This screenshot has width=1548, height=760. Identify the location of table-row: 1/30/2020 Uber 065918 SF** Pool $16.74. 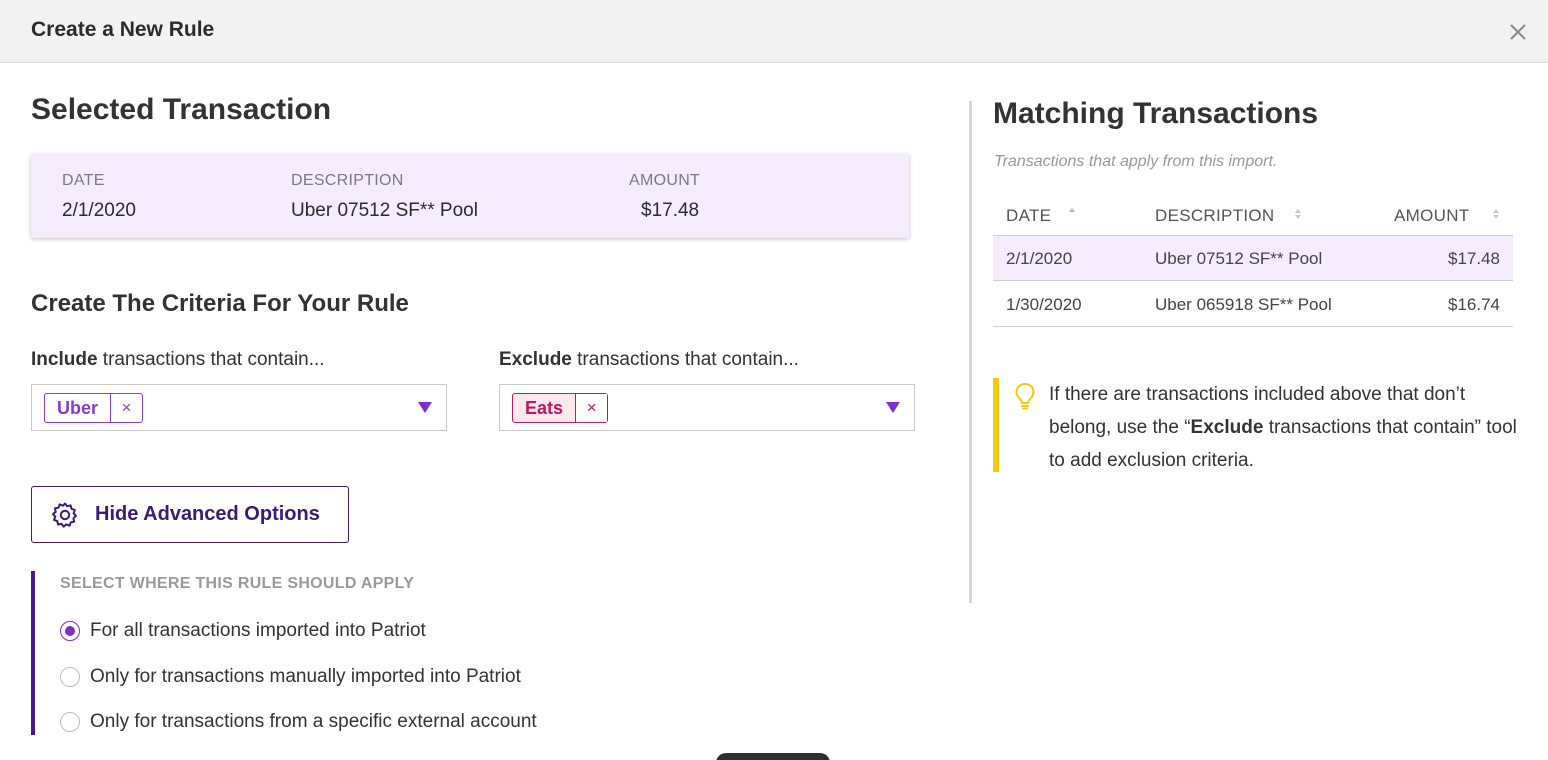
(1253, 304).